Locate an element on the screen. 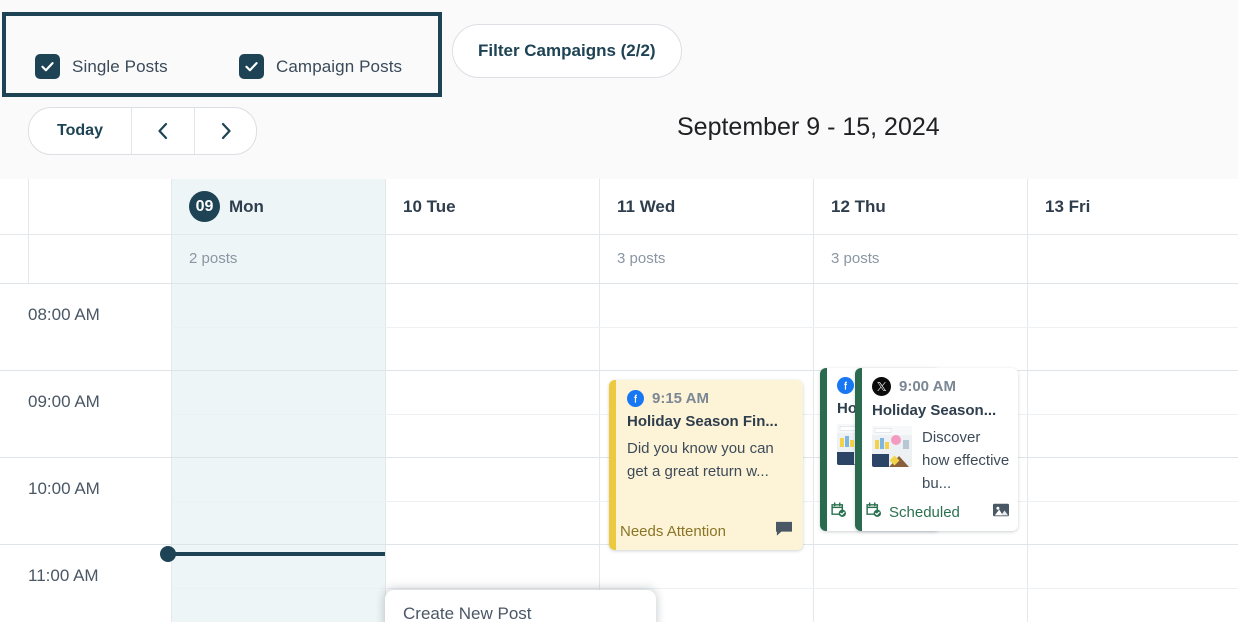  calendar-header-row: 09 Mon 10 Tue 11 Wed 12 Thu 13 Fri is located at coordinates (619, 207).